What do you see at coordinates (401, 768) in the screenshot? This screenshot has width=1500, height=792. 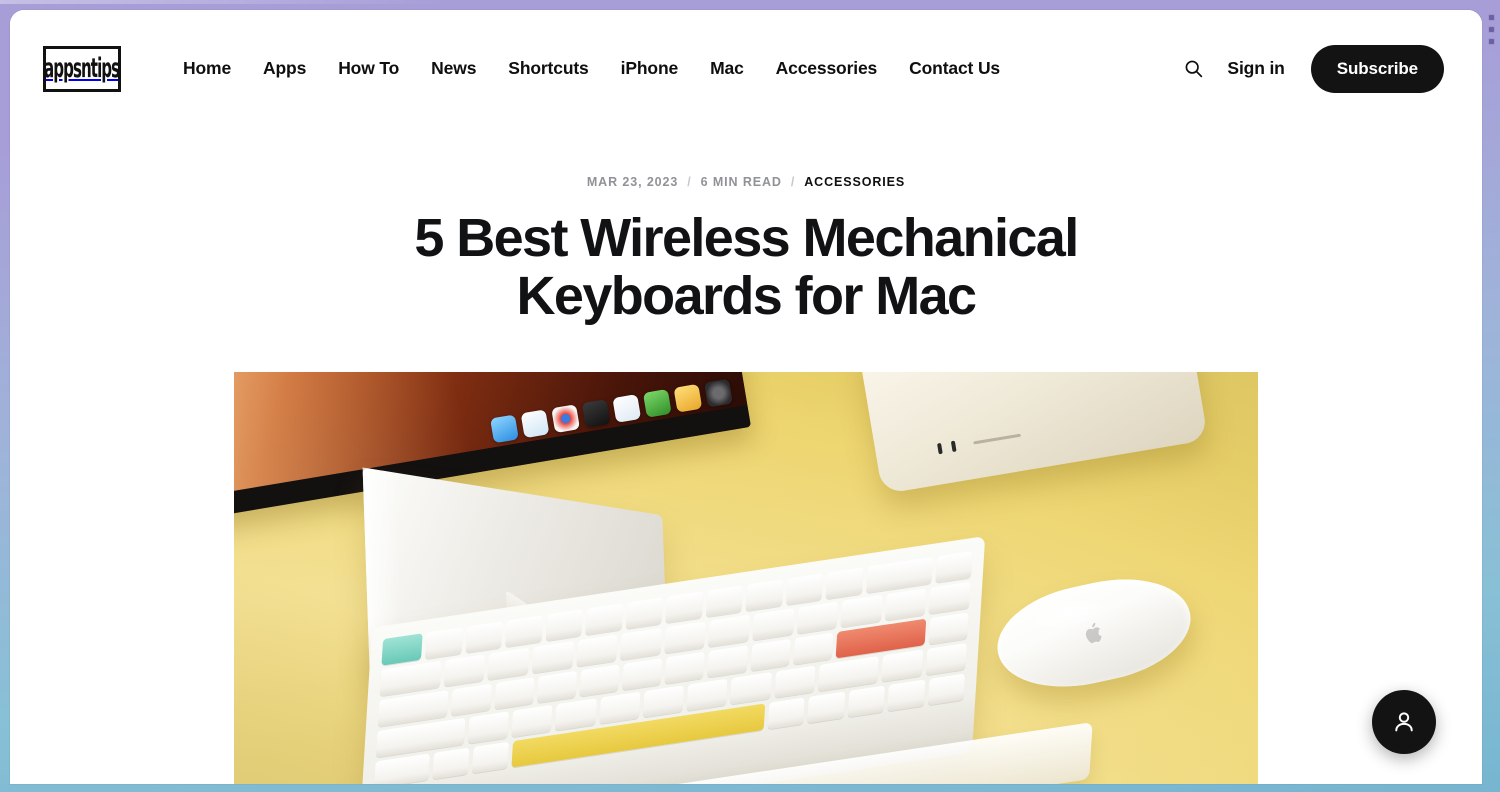 I see `control-key` at bounding box center [401, 768].